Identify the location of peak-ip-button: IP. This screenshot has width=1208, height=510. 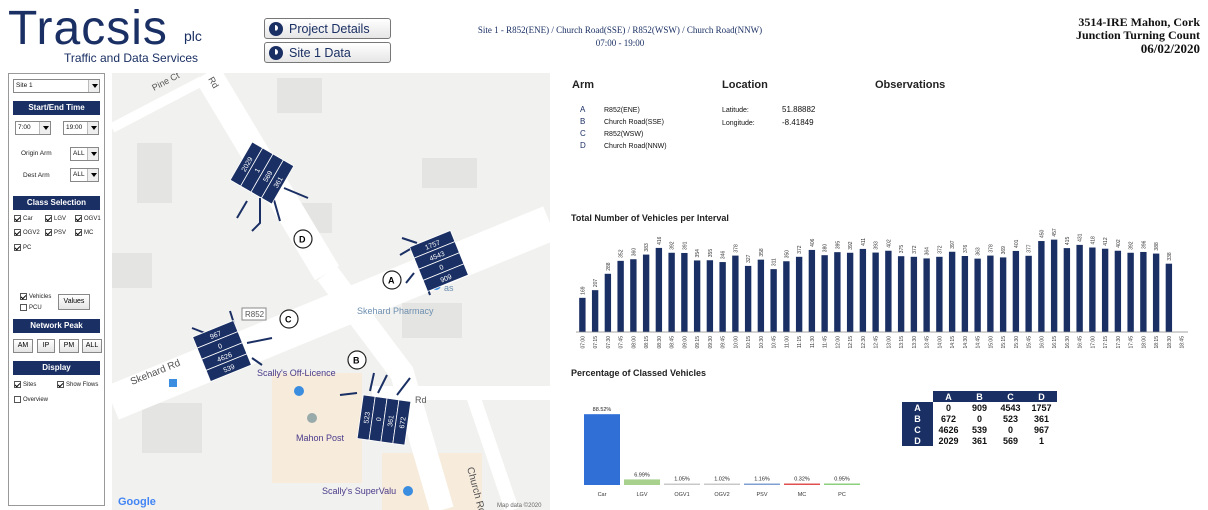
(46, 346).